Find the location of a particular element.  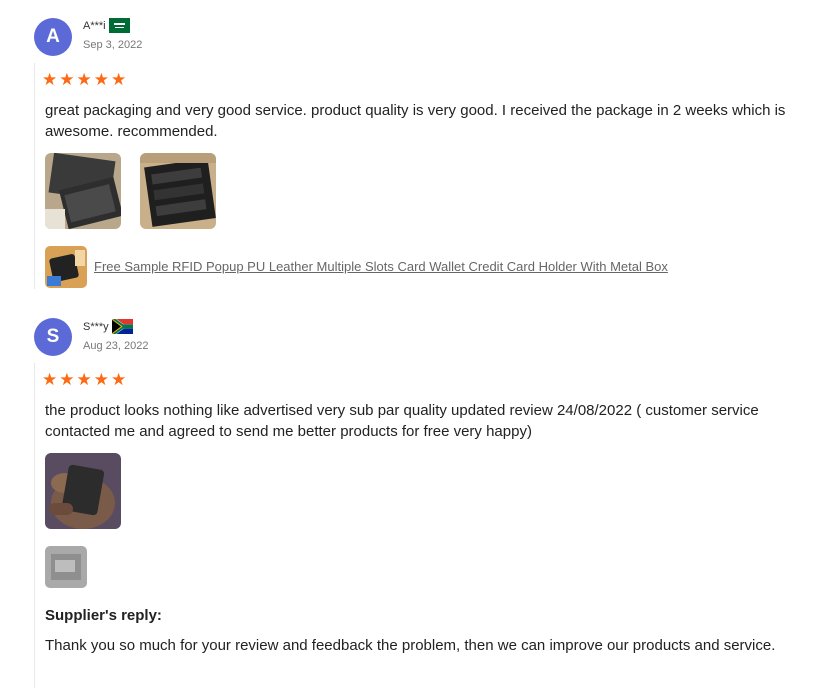

review-date: Sep 3, 2022 is located at coordinates (113, 45).